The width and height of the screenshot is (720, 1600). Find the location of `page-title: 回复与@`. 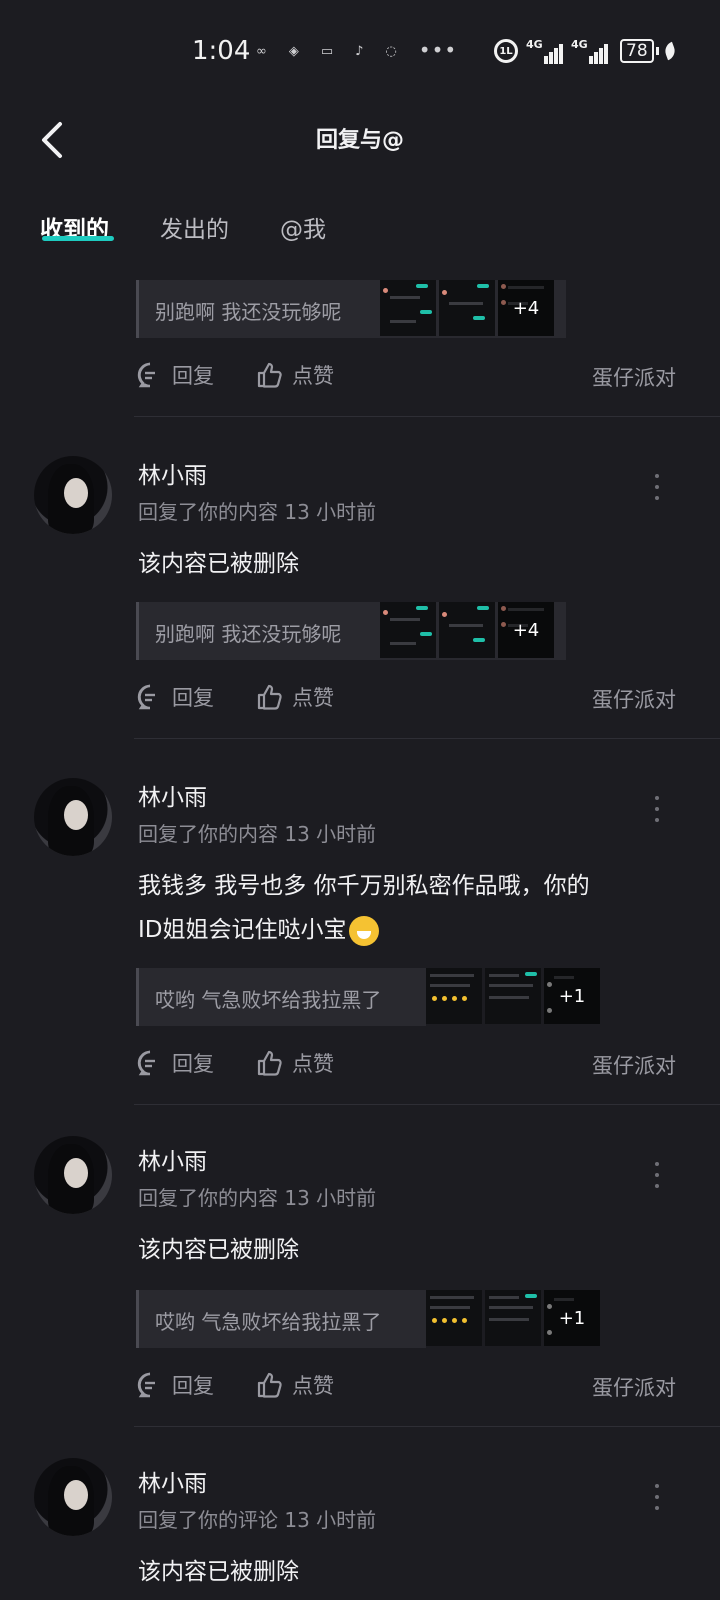

page-title: 回复与@ is located at coordinates (359, 140).